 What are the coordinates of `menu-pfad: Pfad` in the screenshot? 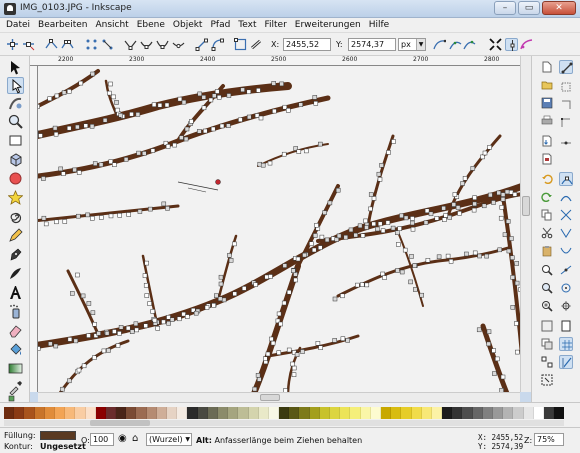 It's located at (220, 25).